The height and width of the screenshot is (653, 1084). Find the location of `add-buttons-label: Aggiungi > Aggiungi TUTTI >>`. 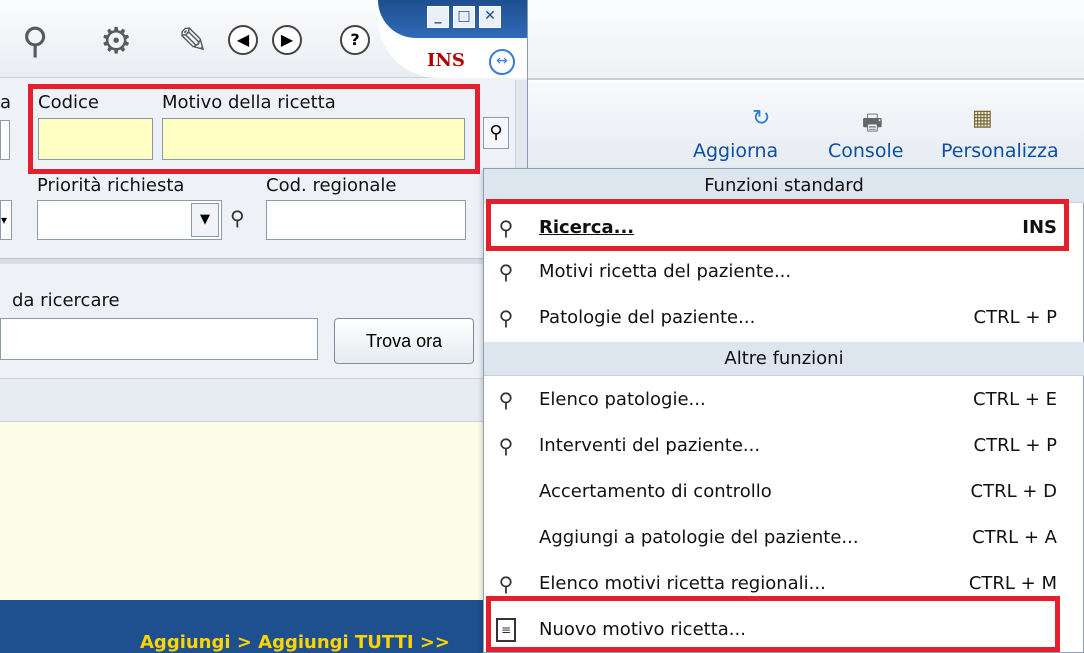

add-buttons-label: Aggiungi > Aggiungi TUTTI >> is located at coordinates (295, 642).